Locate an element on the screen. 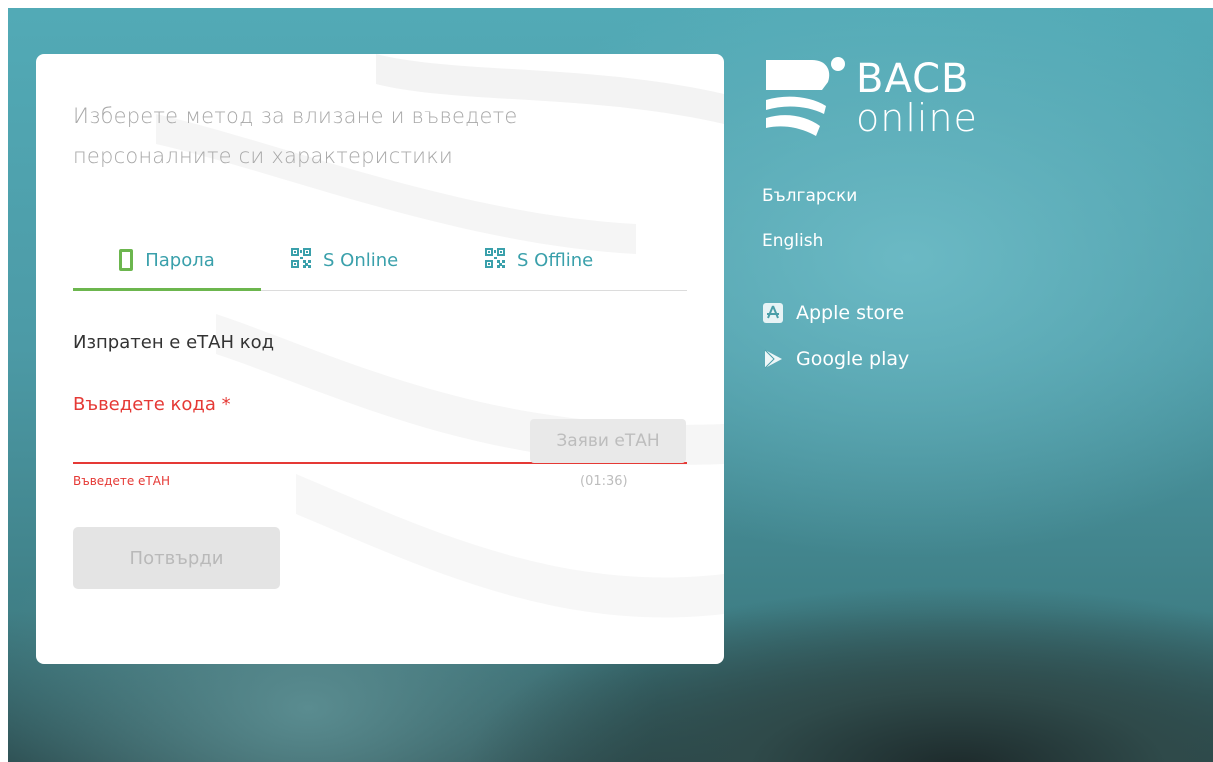 The height and width of the screenshot is (762, 1213). bacb-logo-icon is located at coordinates (805, 96).